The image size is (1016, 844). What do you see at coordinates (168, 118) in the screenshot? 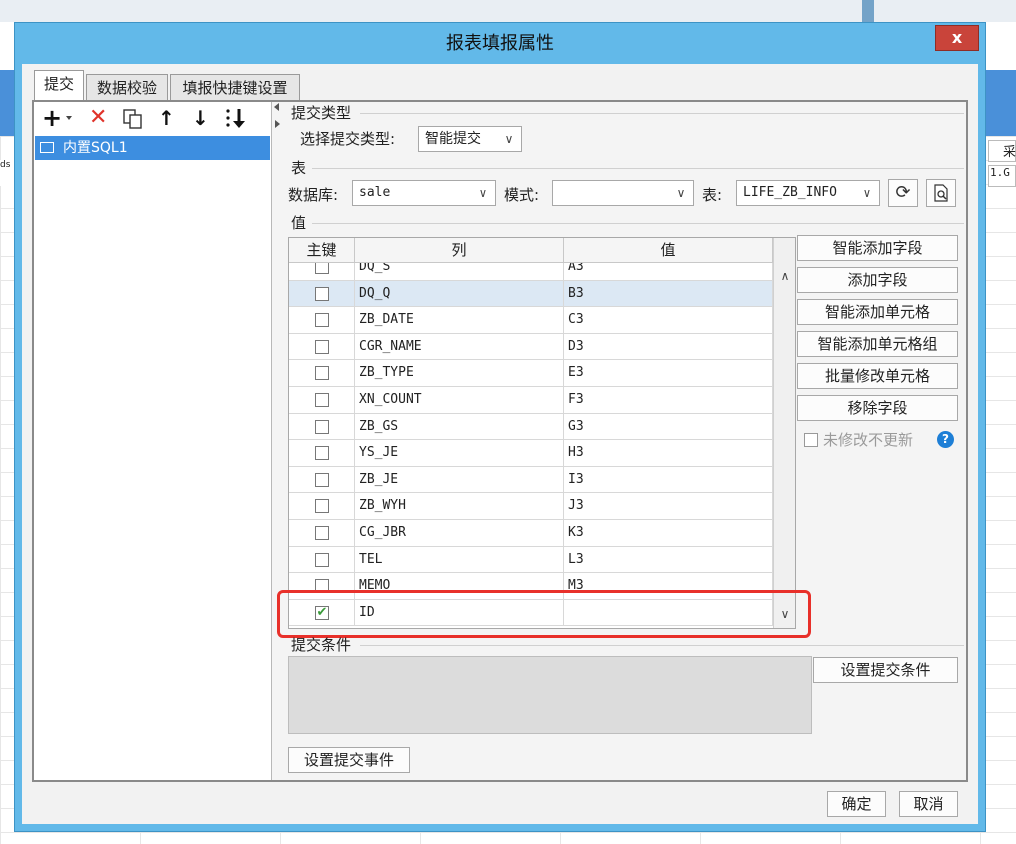
I see `move-up-icon: ↑` at bounding box center [168, 118].